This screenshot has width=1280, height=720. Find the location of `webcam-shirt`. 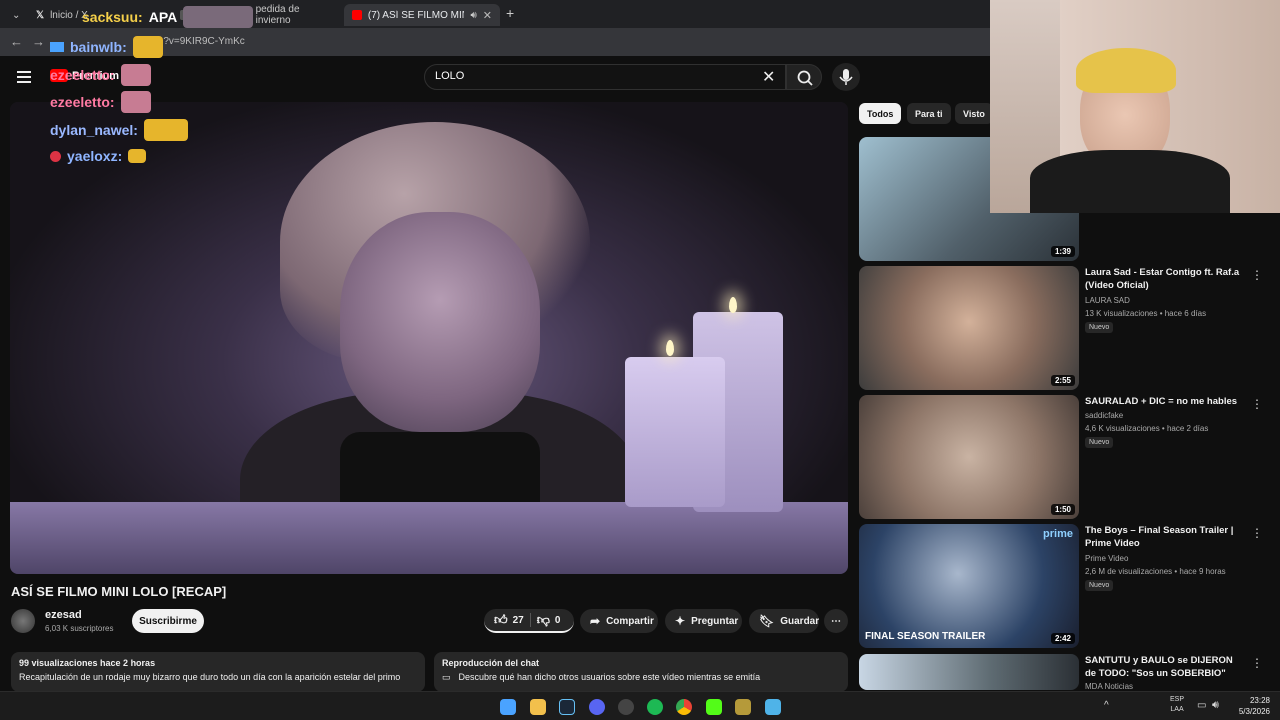

webcam-shirt is located at coordinates (1130, 181).